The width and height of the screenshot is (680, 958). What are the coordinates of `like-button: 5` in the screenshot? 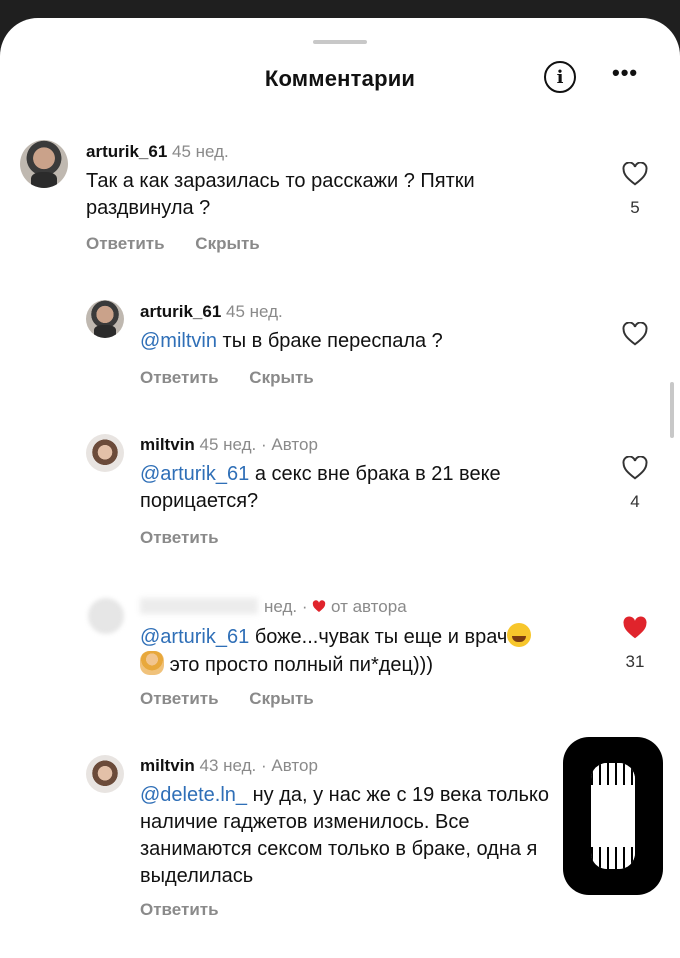 It's located at (635, 190).